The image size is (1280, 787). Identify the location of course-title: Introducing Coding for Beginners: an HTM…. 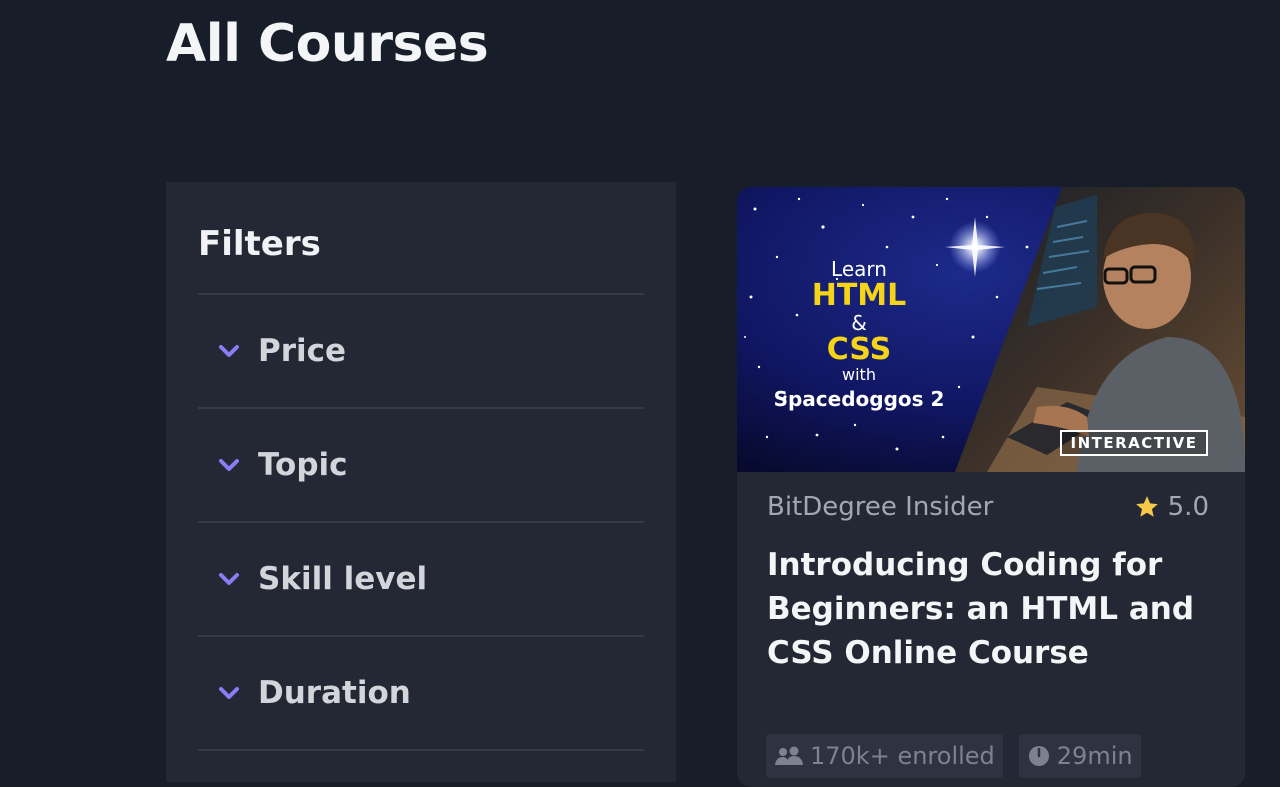
(997, 609).